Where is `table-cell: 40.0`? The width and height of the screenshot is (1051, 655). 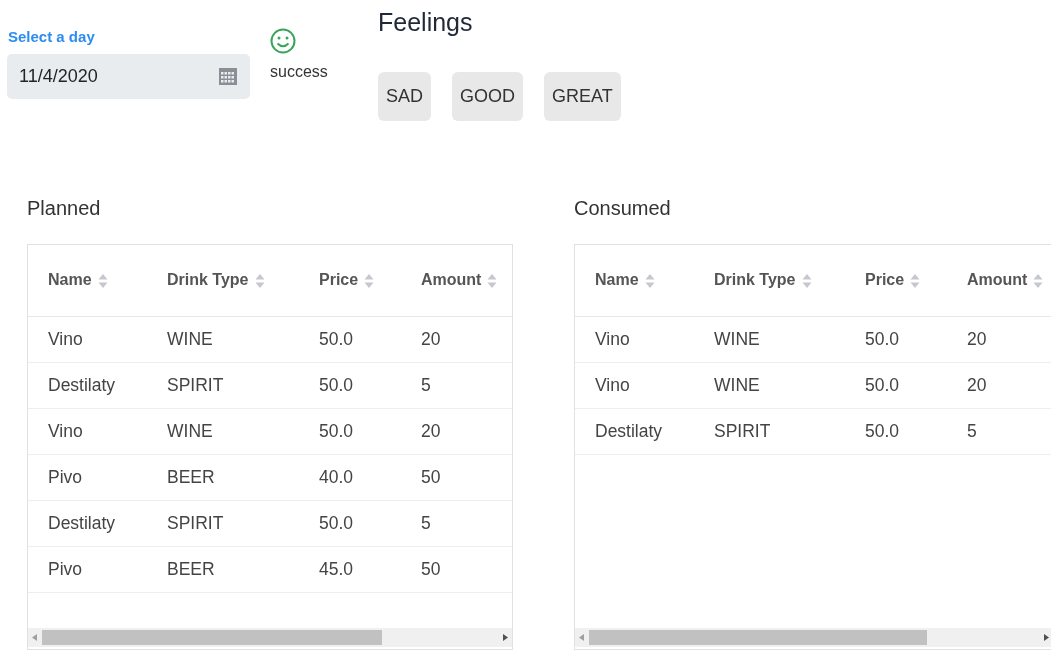 table-cell: 40.0 is located at coordinates (336, 476).